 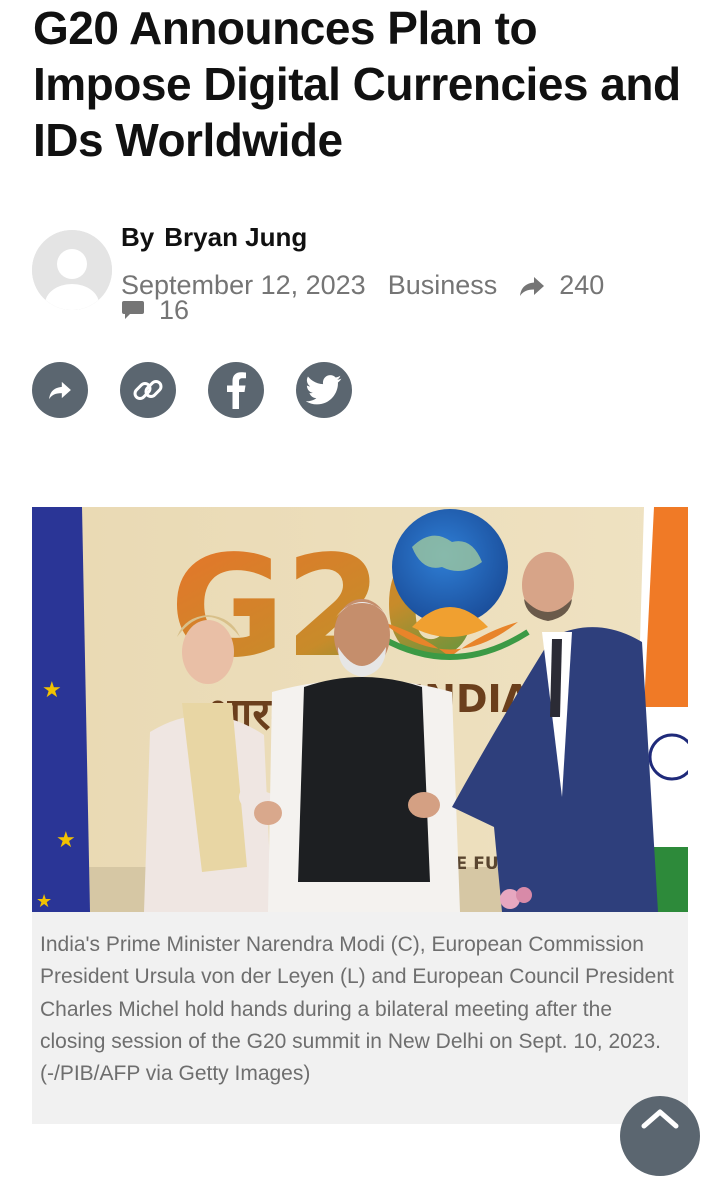 I want to click on twitter-icon, so click(x=324, y=390).